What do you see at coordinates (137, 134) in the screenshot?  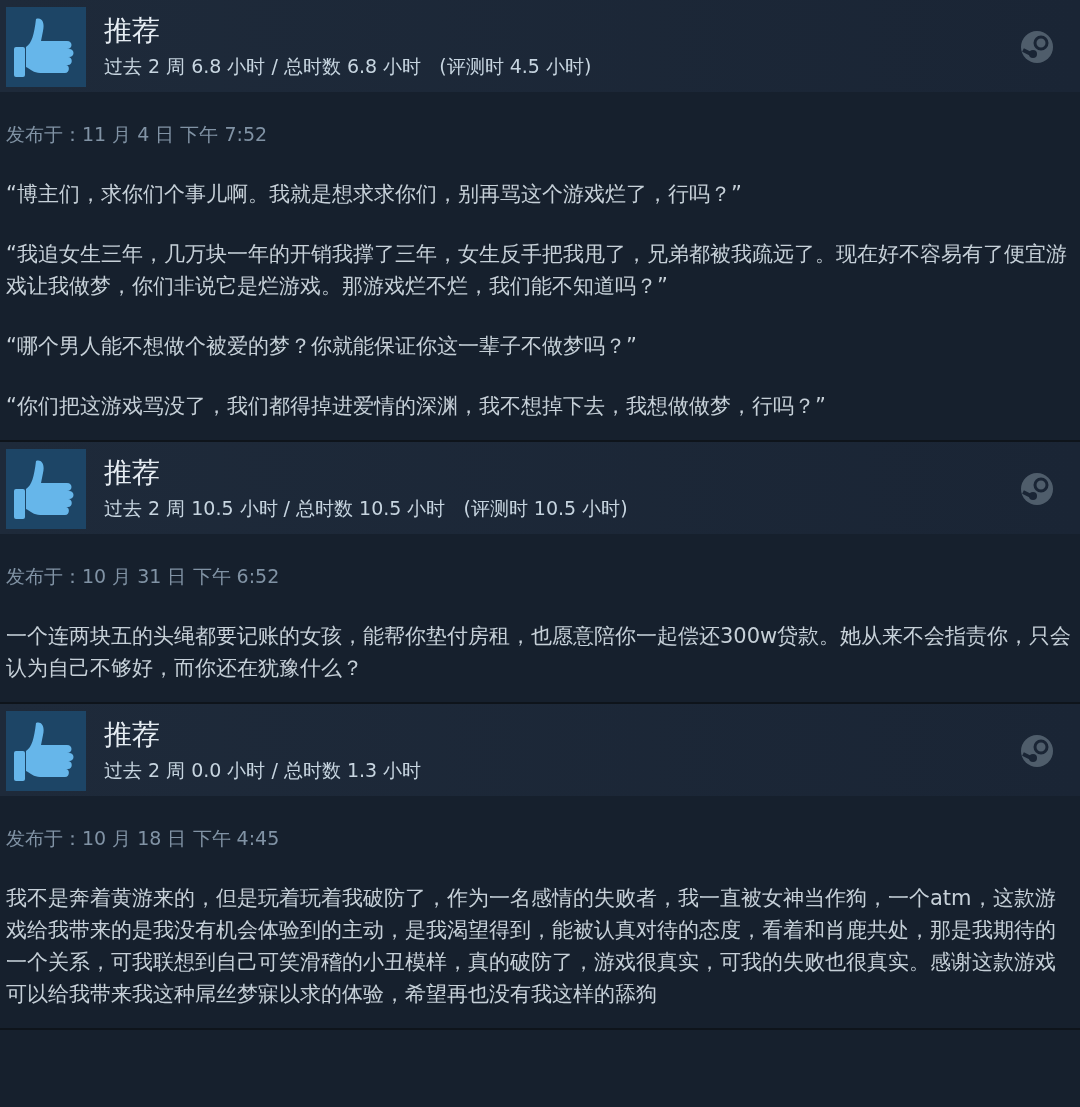 I see `posted-date: 发布于：11 月 4 日 下午 7:52` at bounding box center [137, 134].